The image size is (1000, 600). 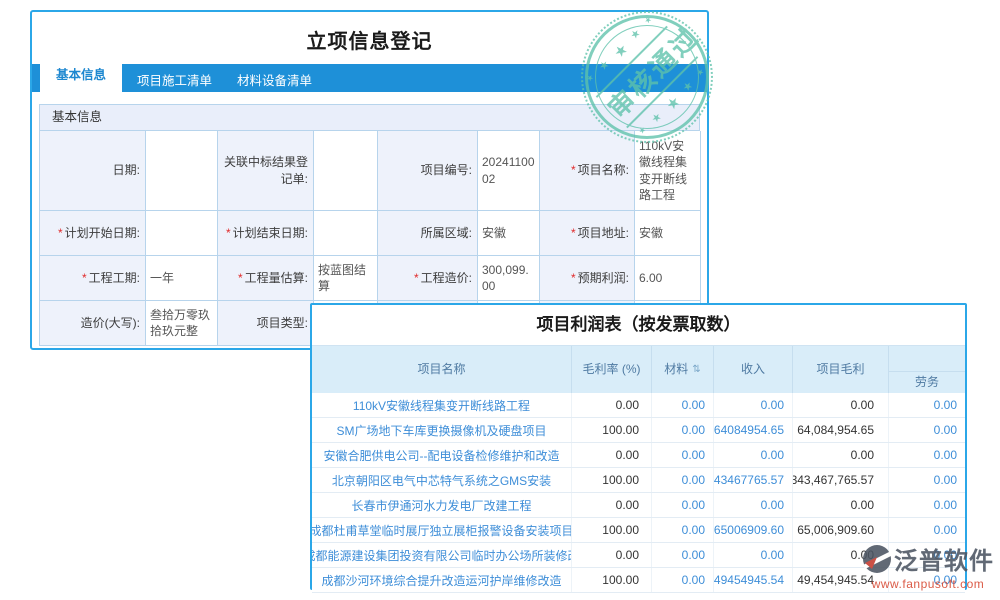 What do you see at coordinates (696, 369) in the screenshot?
I see `sort-icon: ⇅` at bounding box center [696, 369].